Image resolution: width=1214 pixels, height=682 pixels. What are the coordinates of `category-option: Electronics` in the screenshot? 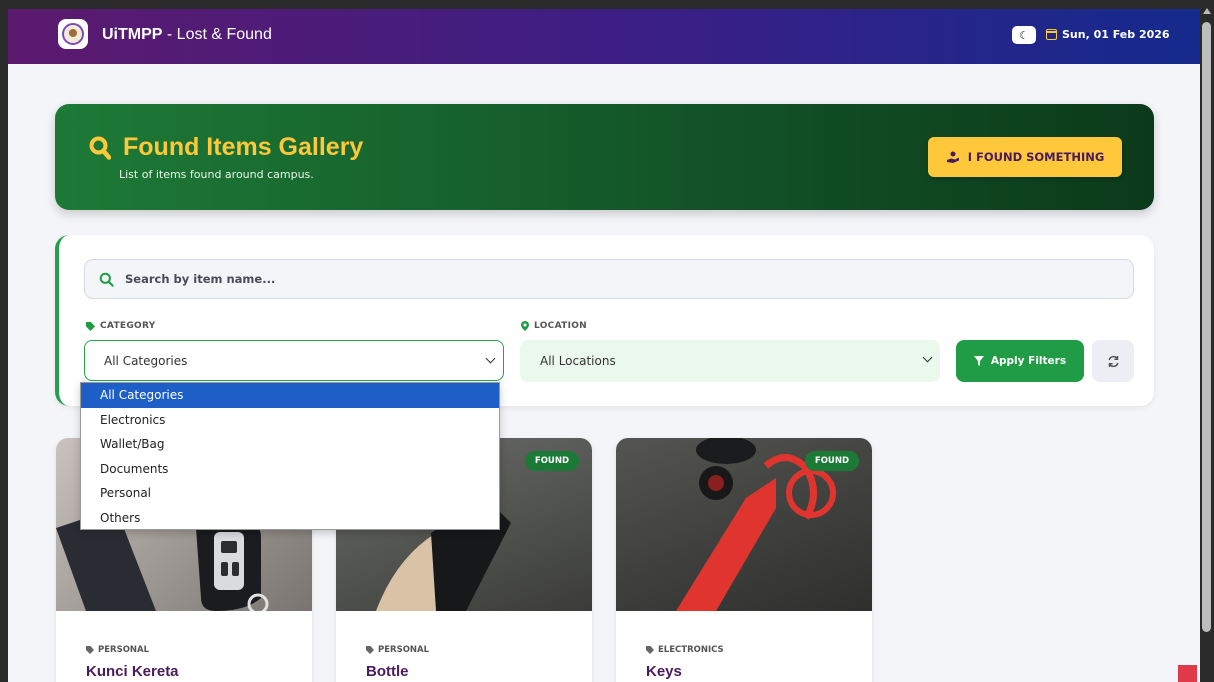 It's located at (290, 420).